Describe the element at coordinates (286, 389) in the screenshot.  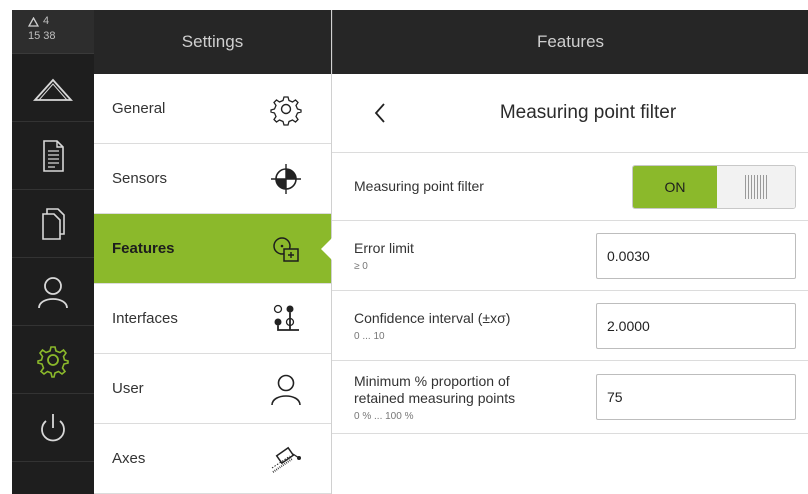
I see `user-icon` at that location.